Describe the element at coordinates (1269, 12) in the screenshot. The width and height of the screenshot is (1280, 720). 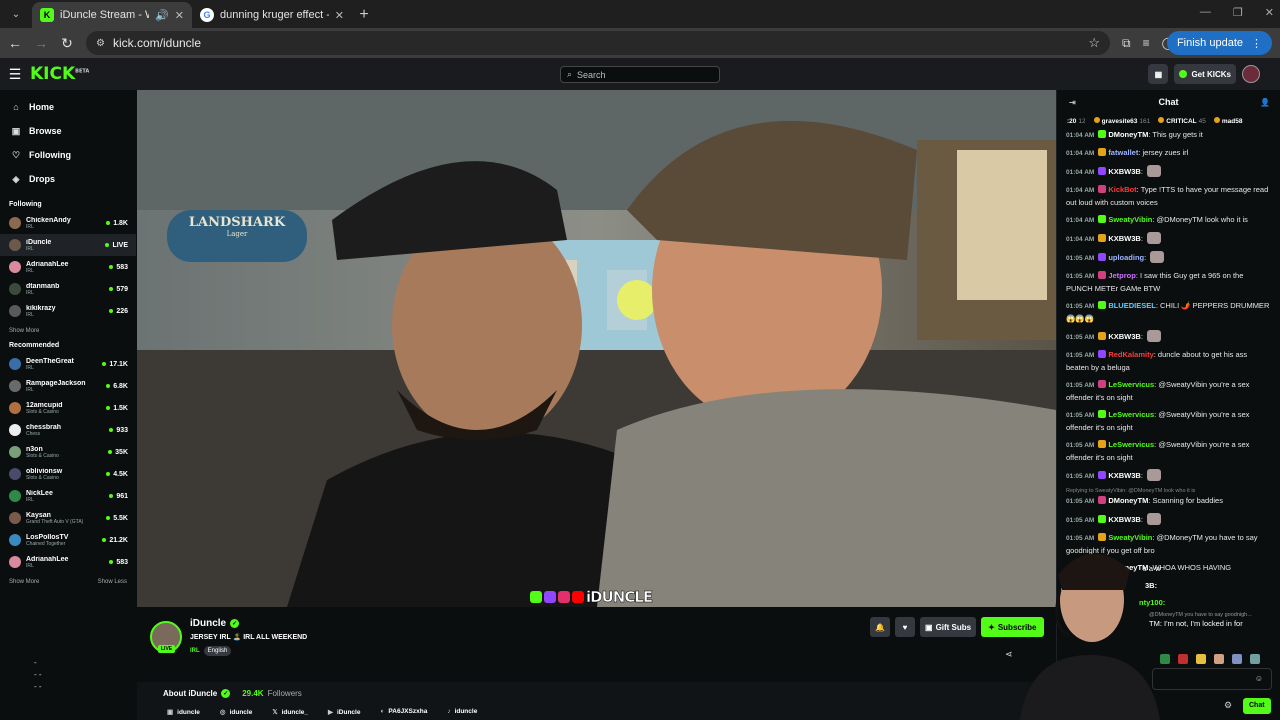
I see `close-window-icon: ✕` at that location.